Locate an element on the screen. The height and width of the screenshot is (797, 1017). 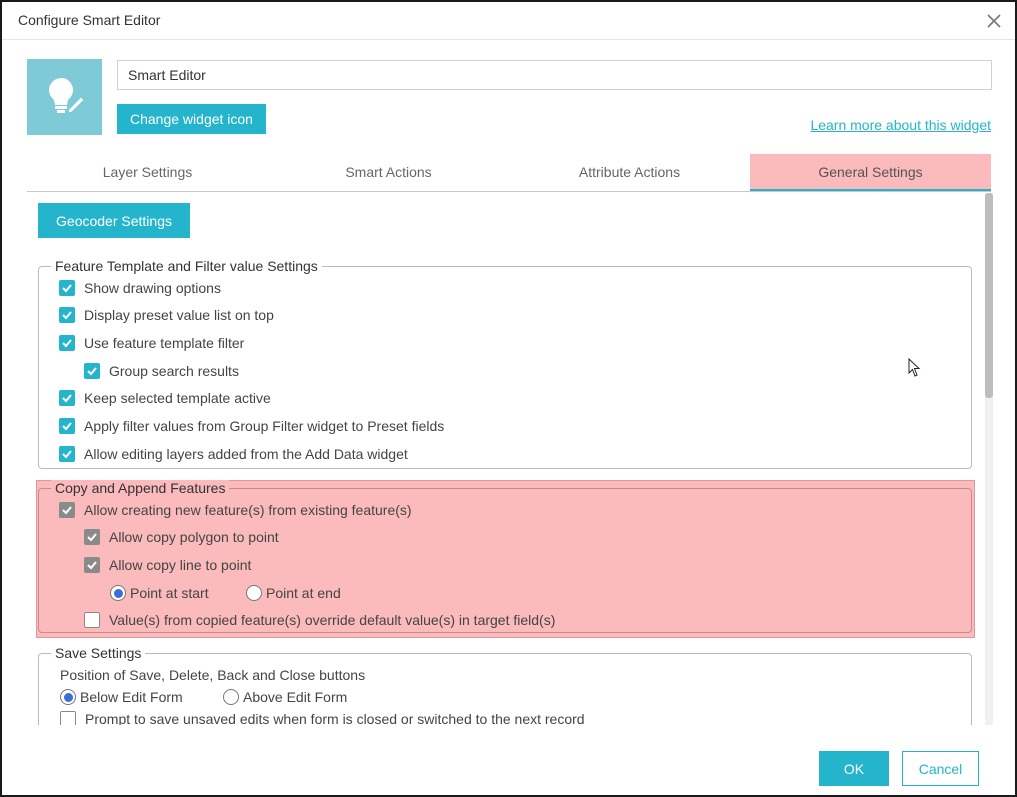
option-preset-on-top: Display preset value list on top is located at coordinates (166, 315).